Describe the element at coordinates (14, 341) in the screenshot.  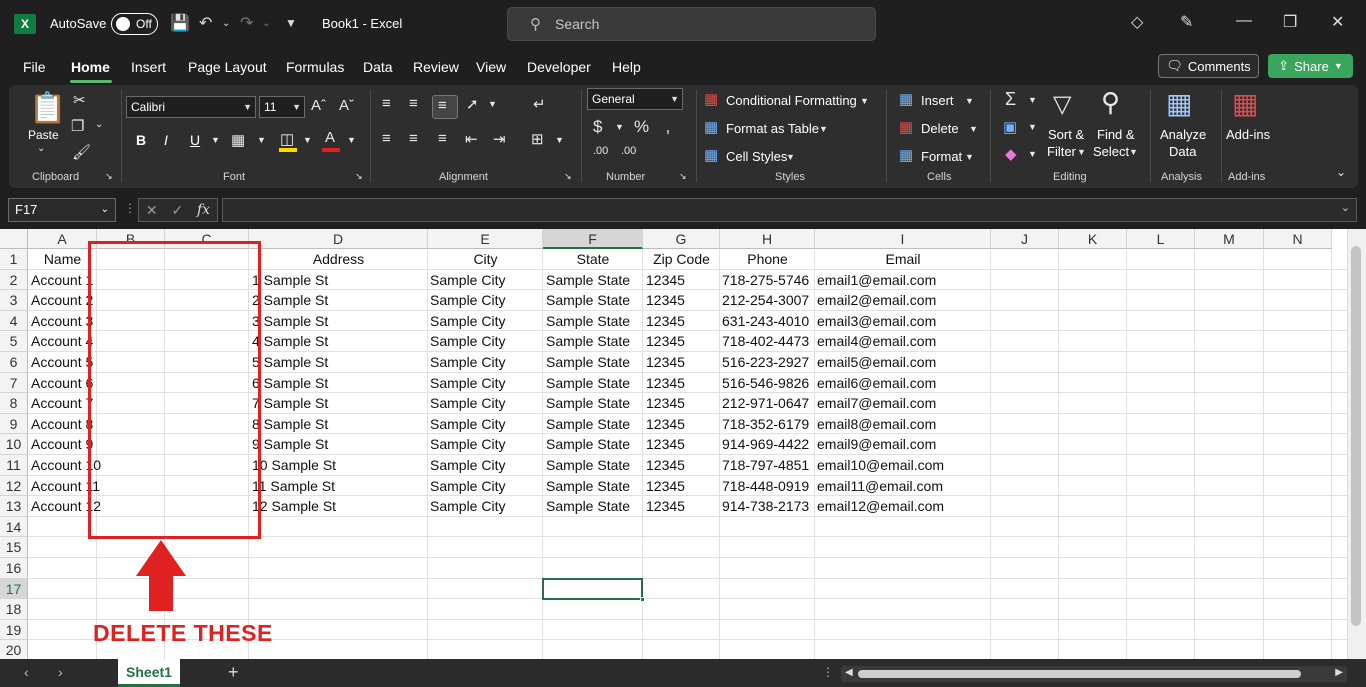
I see `row-header-5: 5` at that location.